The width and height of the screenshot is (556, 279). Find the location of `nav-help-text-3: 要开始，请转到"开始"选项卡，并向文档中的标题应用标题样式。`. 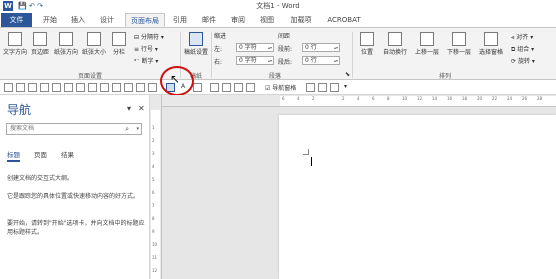

nav-help-text-3: 要开始，请转到"开始"选项卡，并向文档中的标题应用标题样式。 is located at coordinates (76, 228).